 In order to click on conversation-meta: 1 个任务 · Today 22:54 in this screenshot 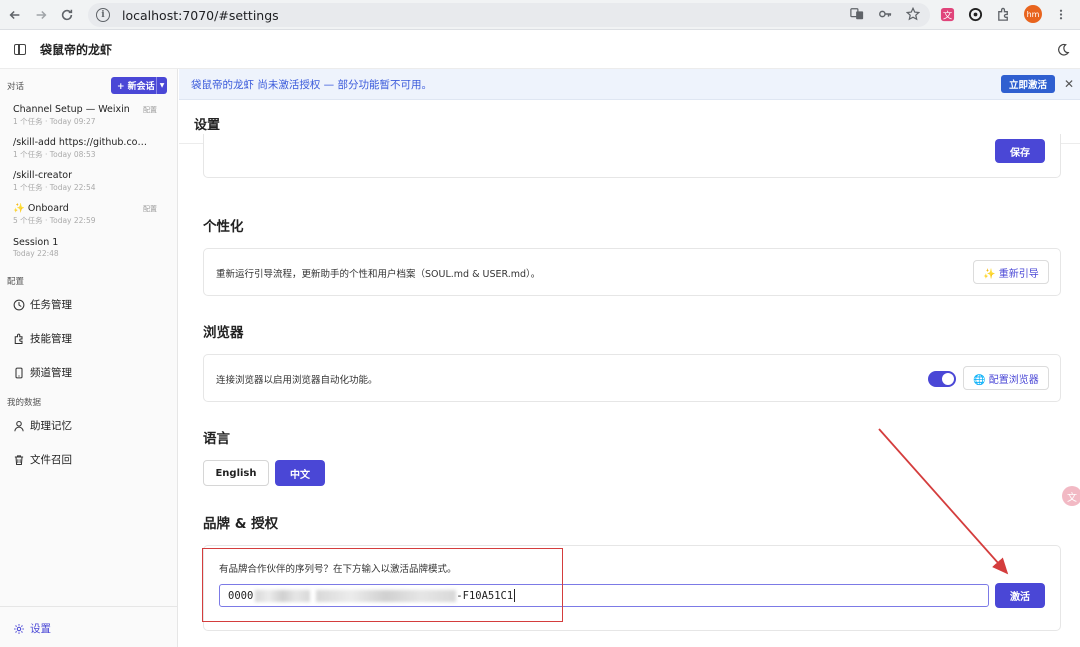, I will do `click(54, 187)`.